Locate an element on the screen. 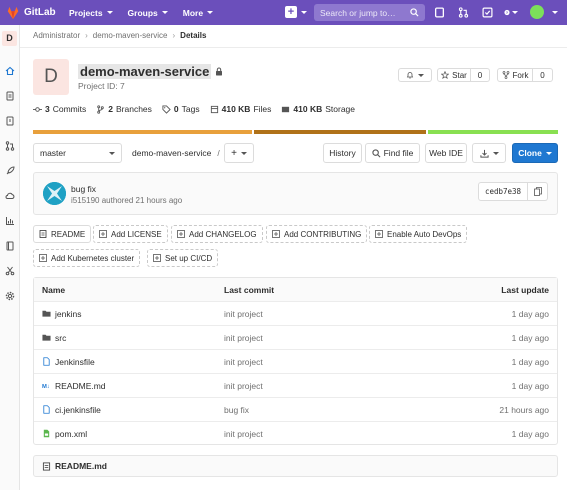 The height and width of the screenshot is (490, 567). chevron-right-icon: › is located at coordinates (86, 35).